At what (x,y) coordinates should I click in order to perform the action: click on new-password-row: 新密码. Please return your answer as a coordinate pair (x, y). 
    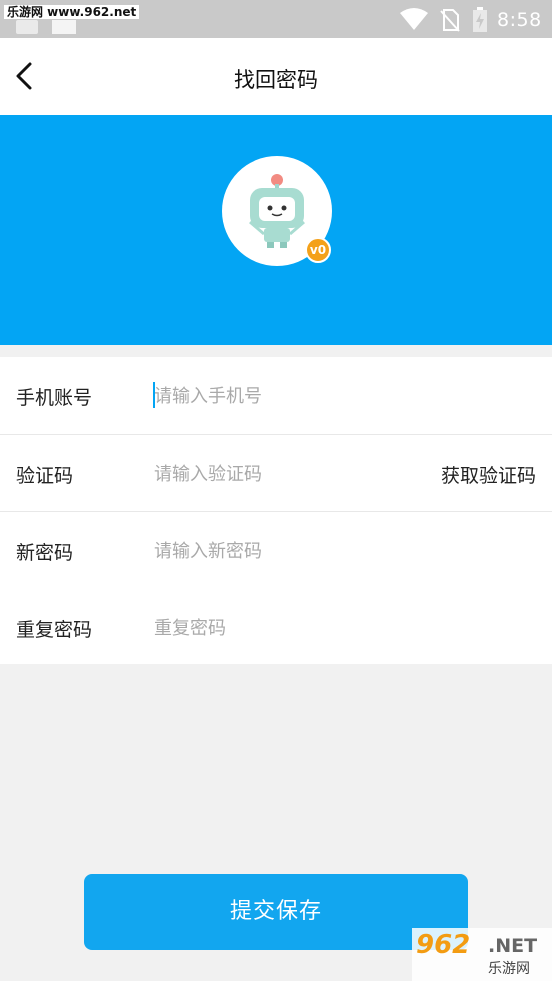
    Looking at the image, I should click on (276, 550).